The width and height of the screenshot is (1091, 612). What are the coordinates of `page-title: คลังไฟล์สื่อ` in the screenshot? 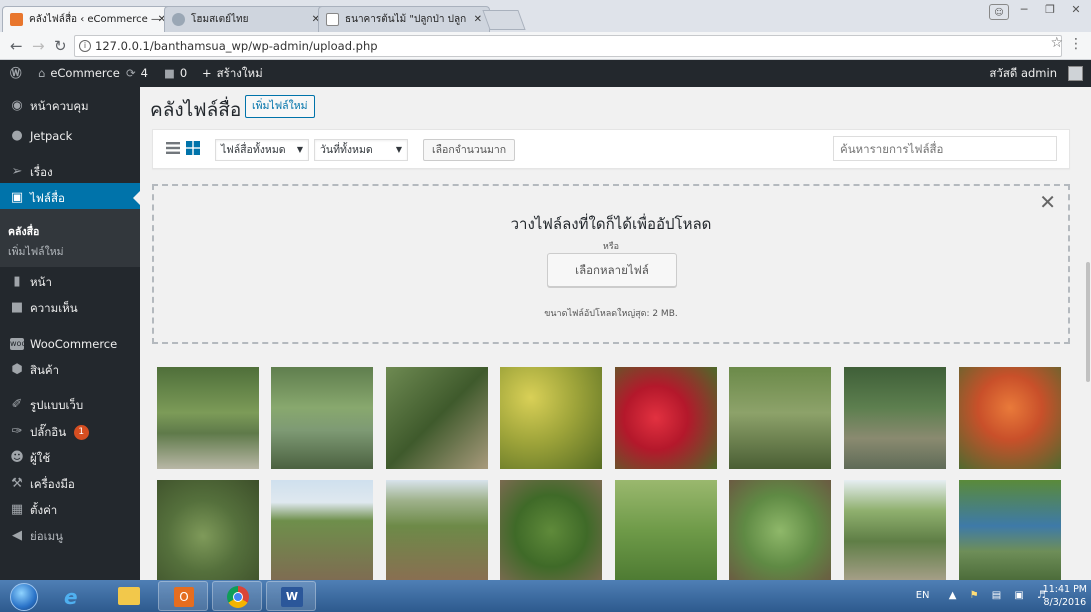 It's located at (196, 110).